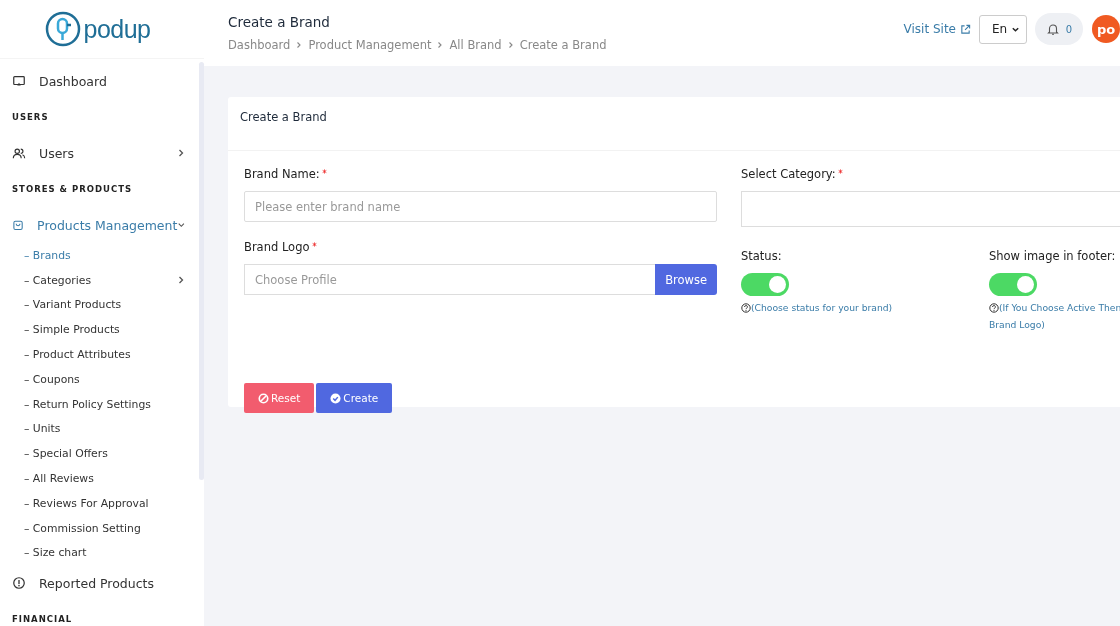 This screenshot has height=626, width=1120. What do you see at coordinates (99, 583) in the screenshot?
I see `sidebar-item: Reported Products` at bounding box center [99, 583].